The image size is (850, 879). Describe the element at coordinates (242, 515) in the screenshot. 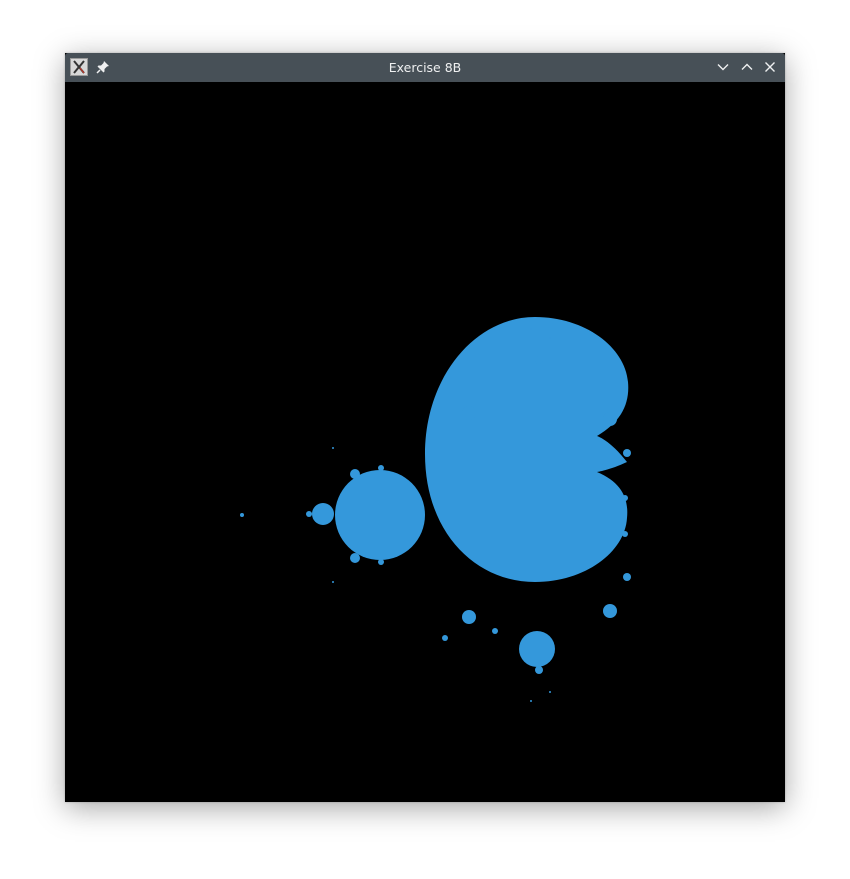

I see `antenna-minibrot` at that location.